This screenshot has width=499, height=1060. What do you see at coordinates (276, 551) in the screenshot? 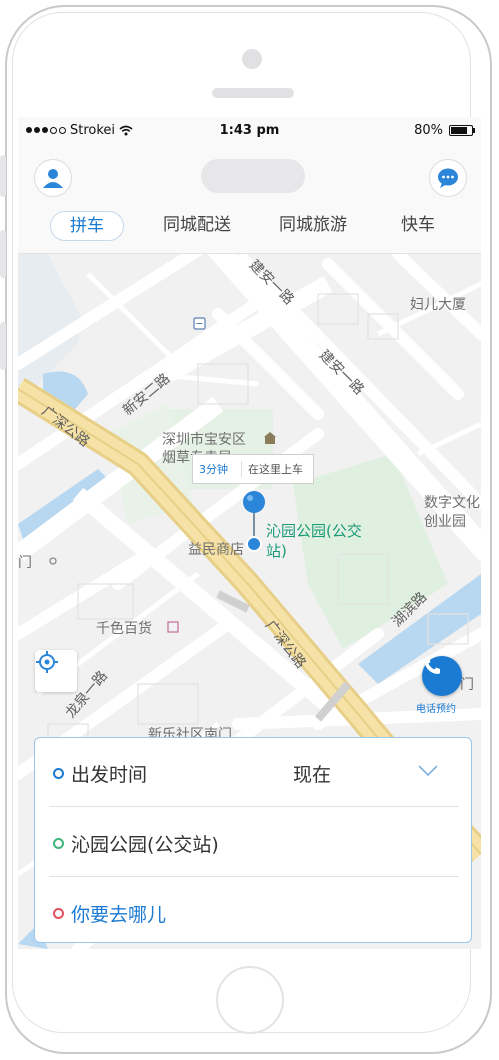
I see `pickup-name-cont: 站)` at bounding box center [276, 551].